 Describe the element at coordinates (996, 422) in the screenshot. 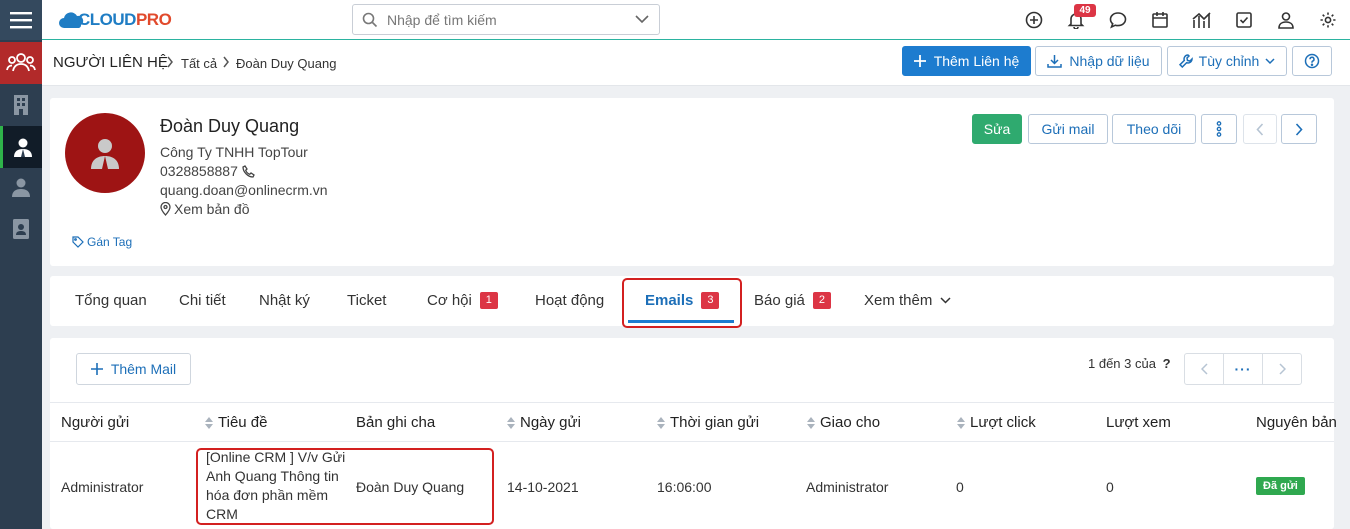

I see `column-clicks: Lượt click` at that location.